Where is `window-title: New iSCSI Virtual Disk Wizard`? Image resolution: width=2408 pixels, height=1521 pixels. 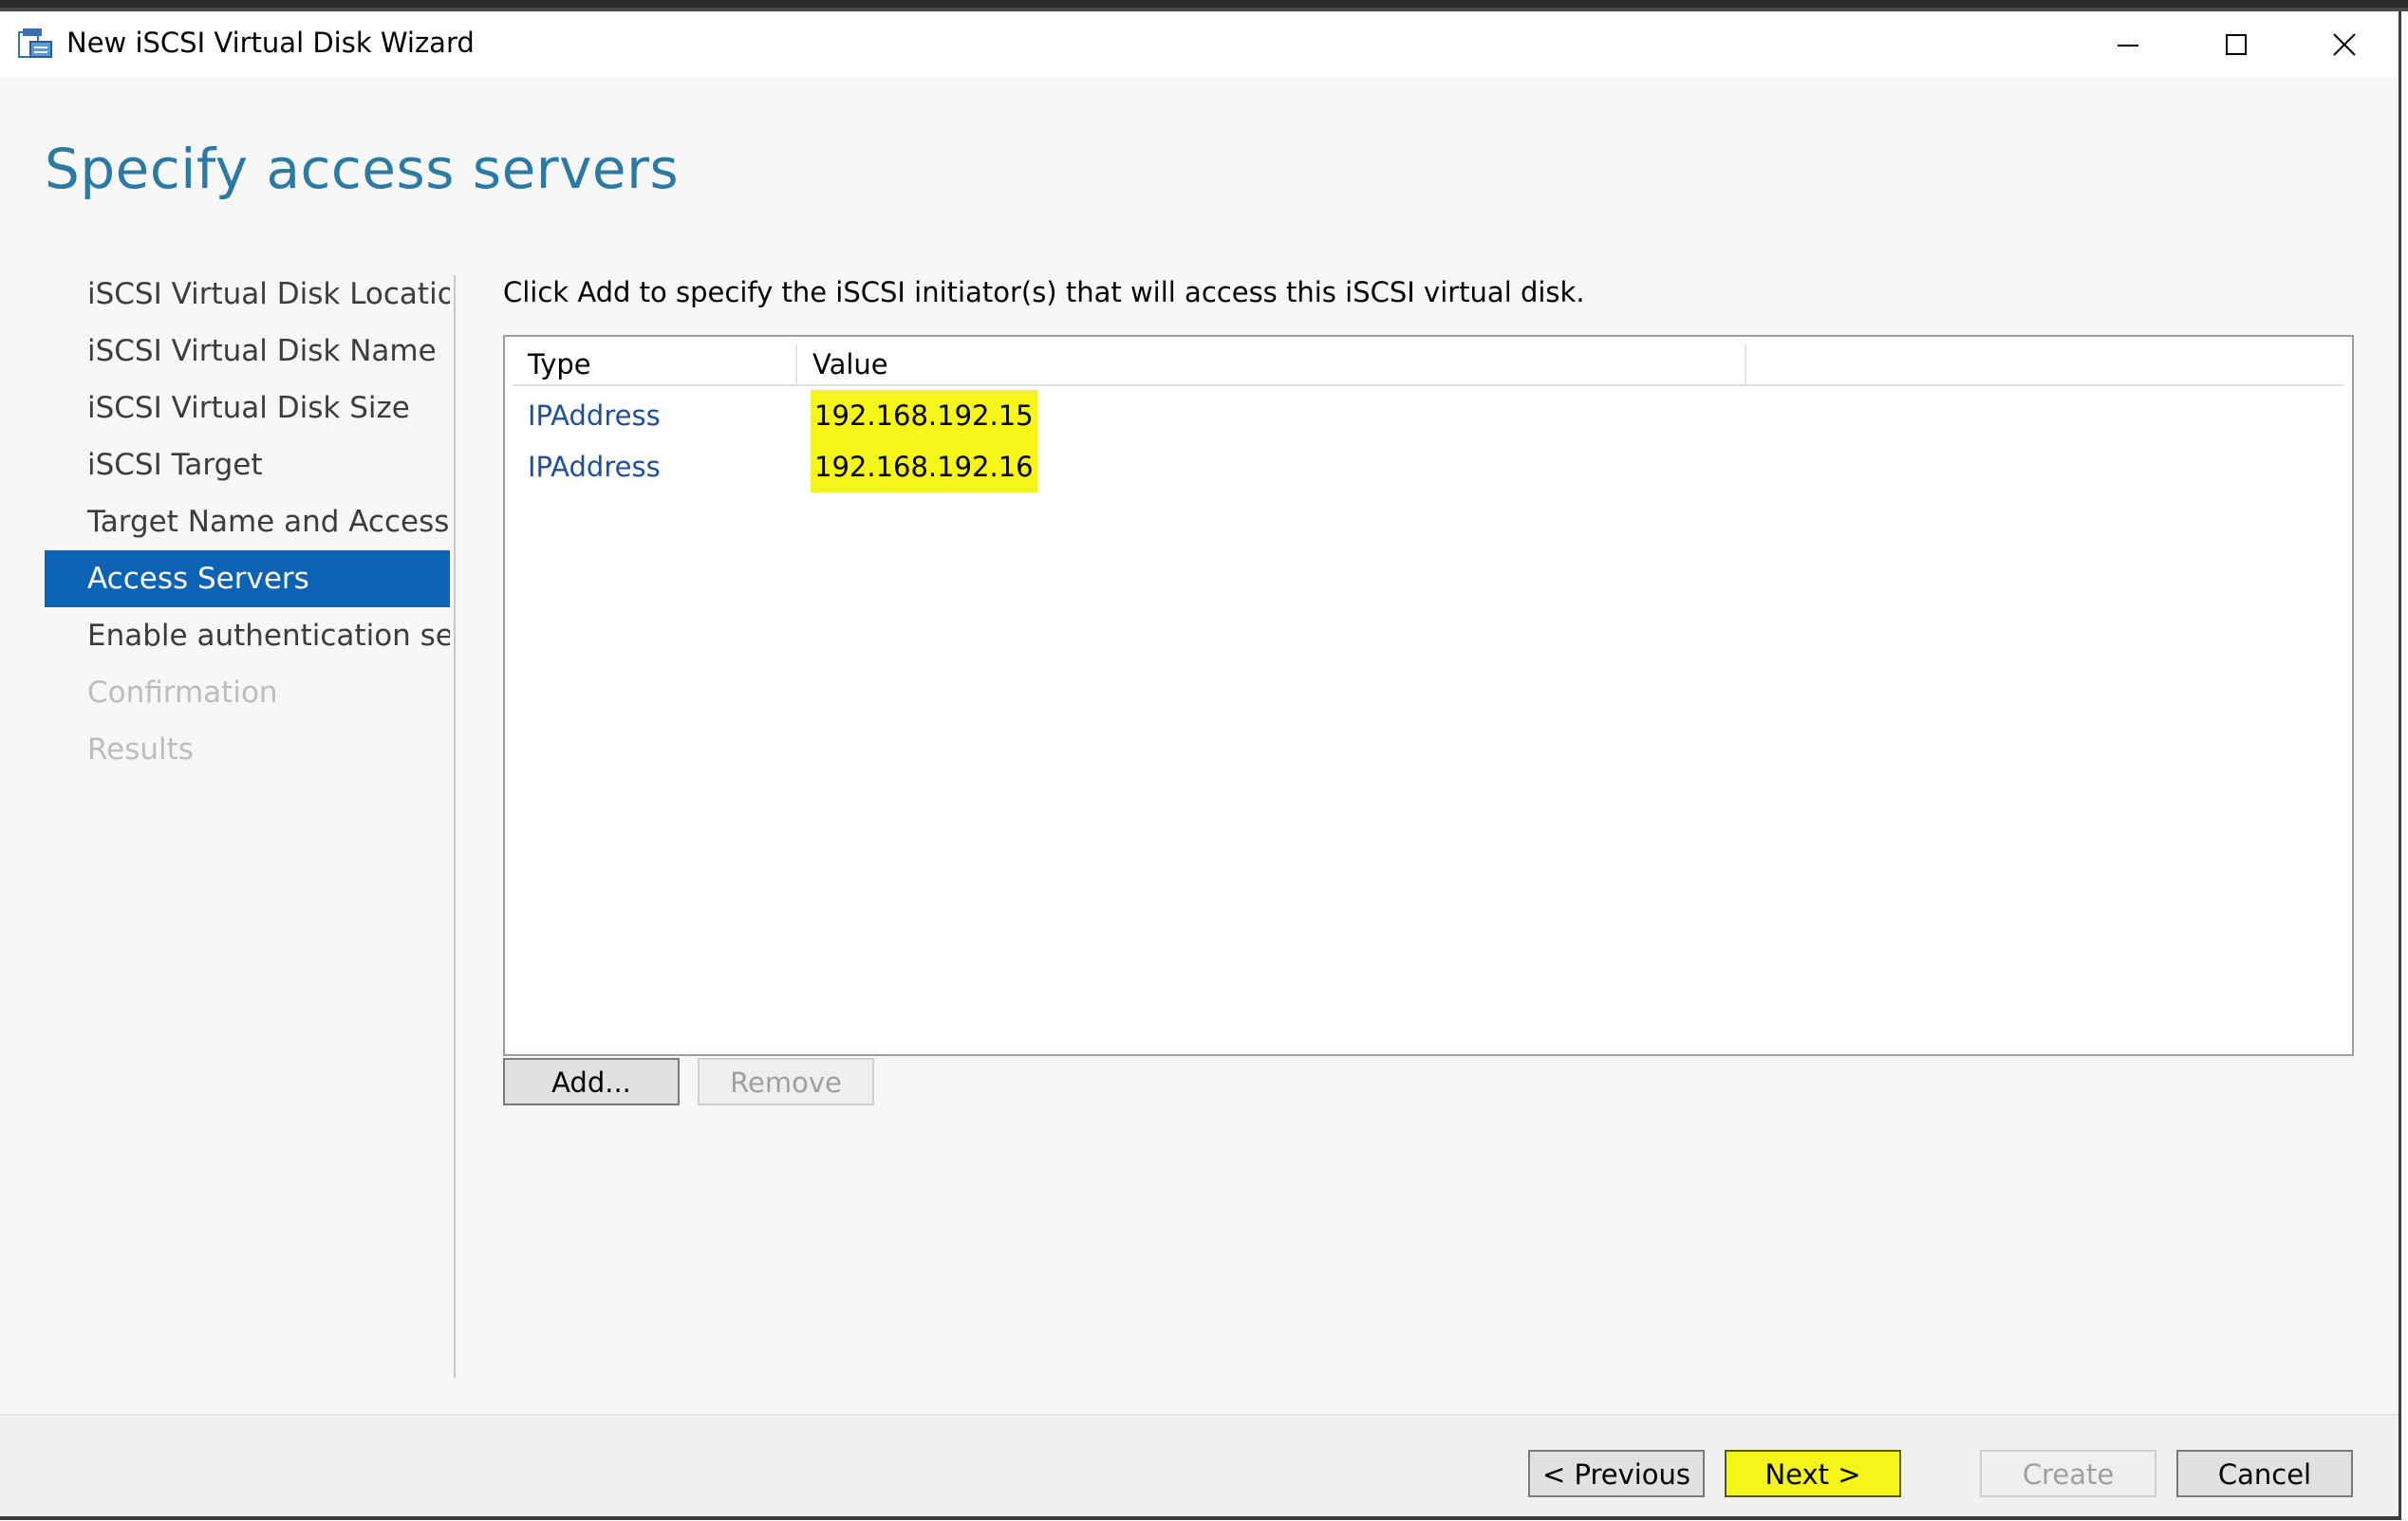 window-title: New iSCSI Virtual Disk Wizard is located at coordinates (270, 43).